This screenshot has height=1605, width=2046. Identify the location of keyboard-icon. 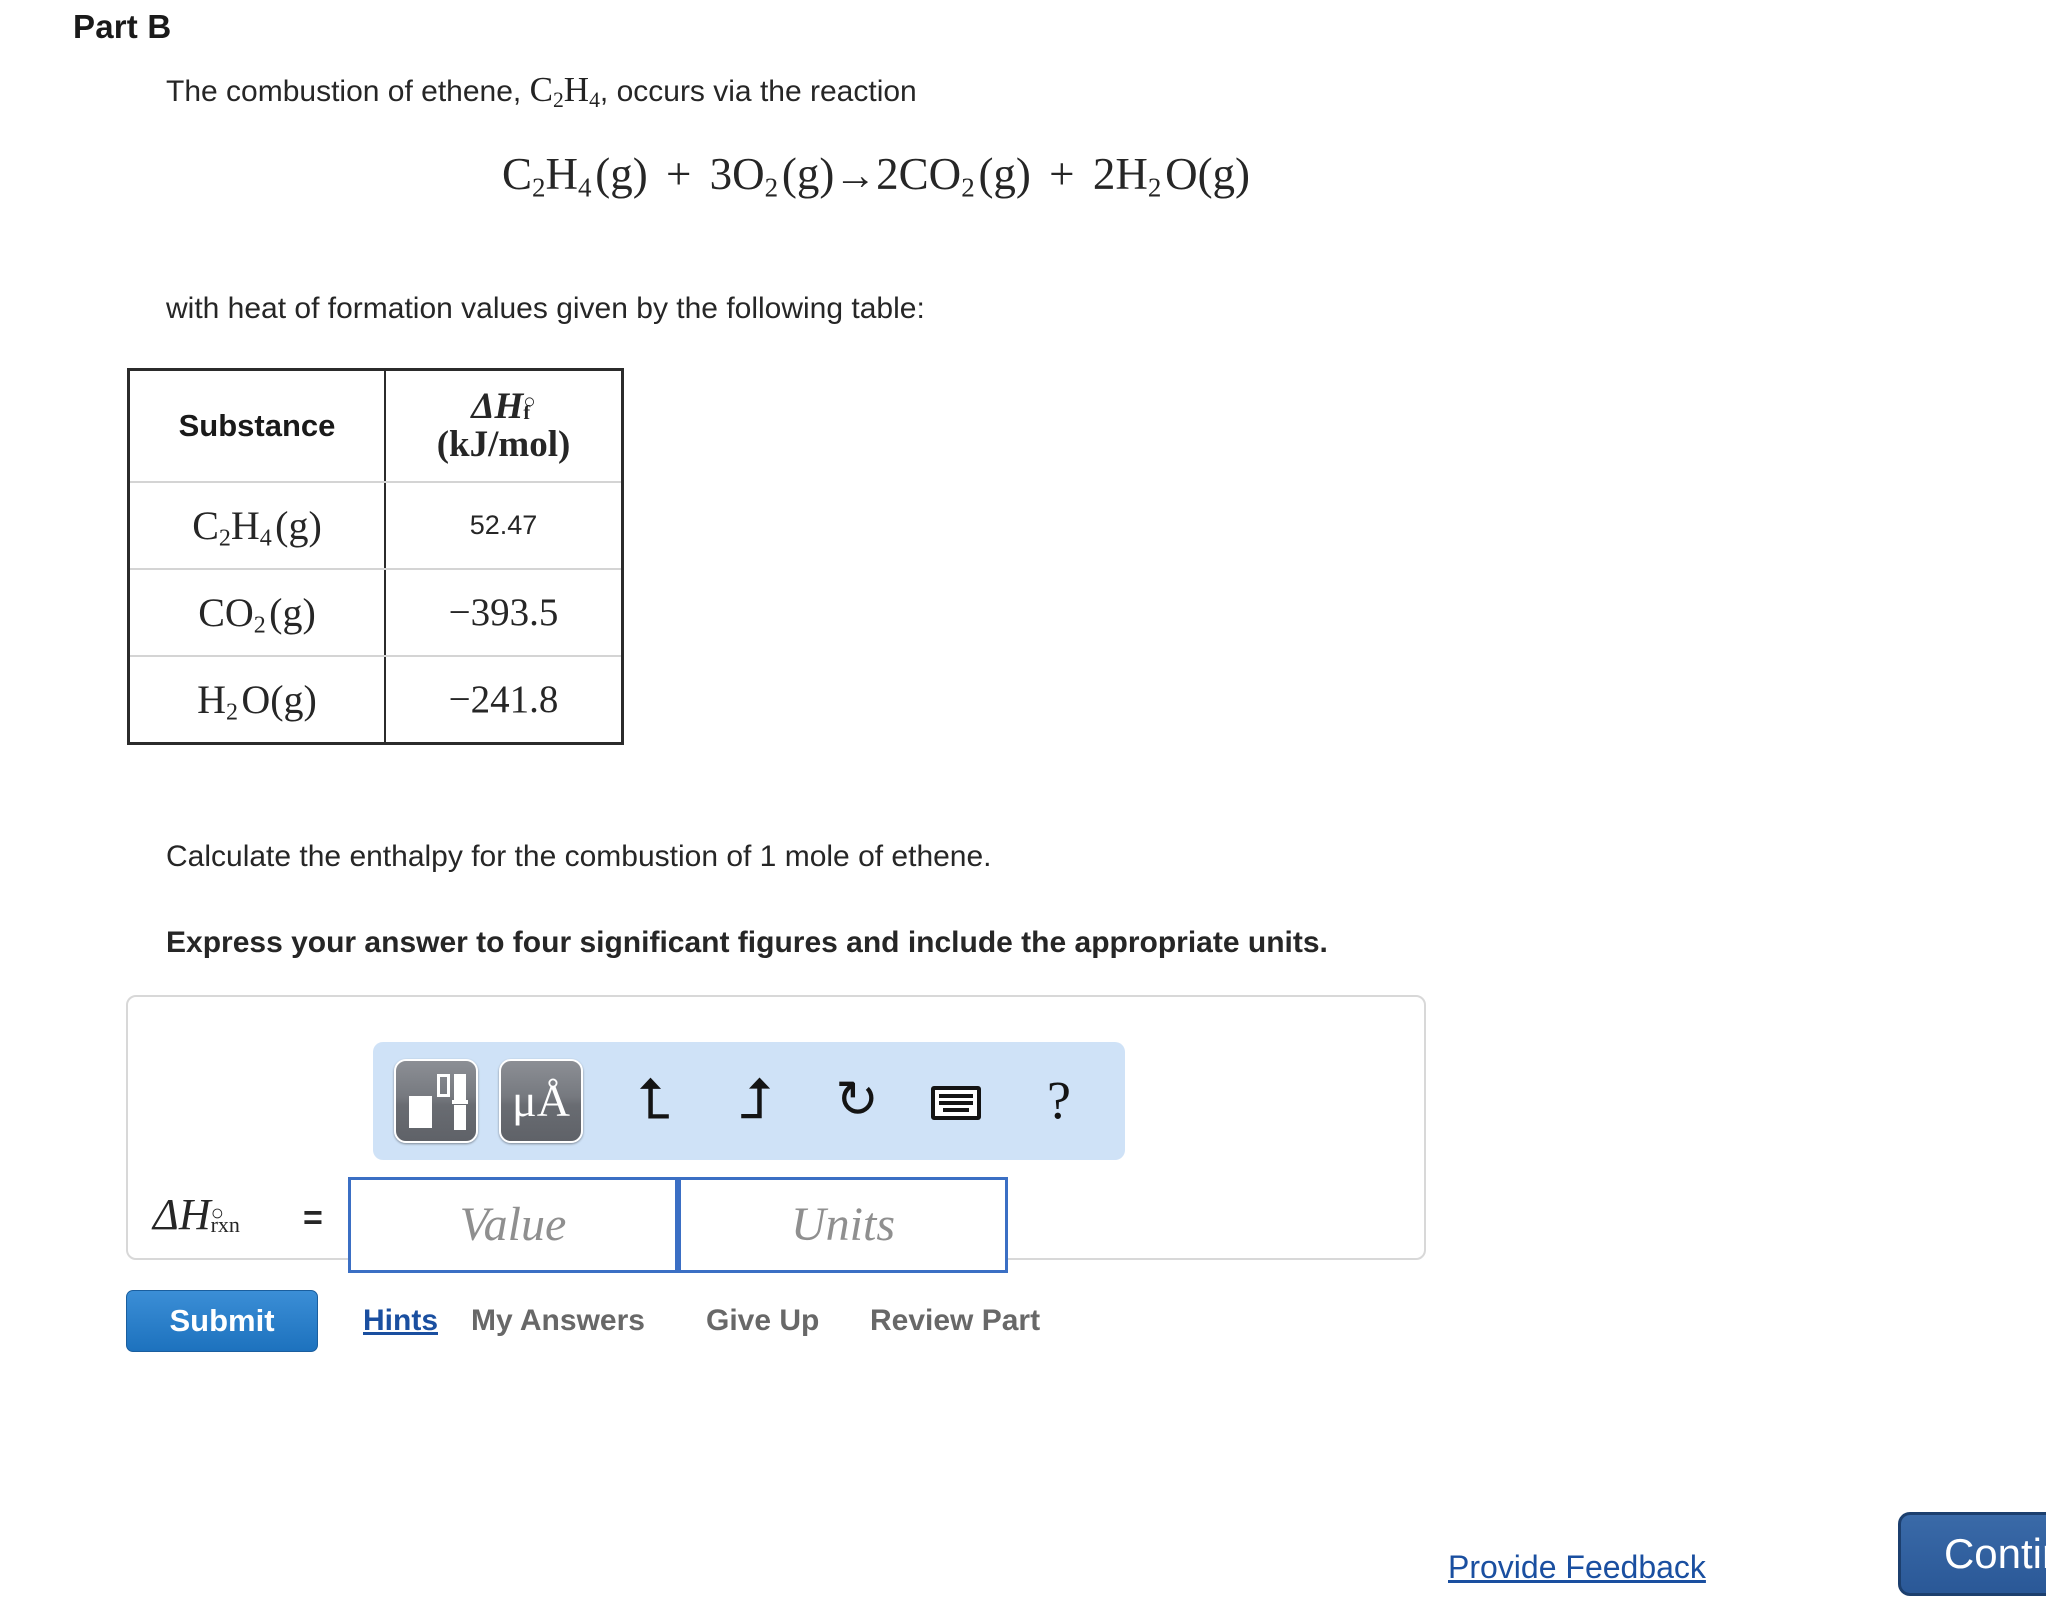
(956, 1101).